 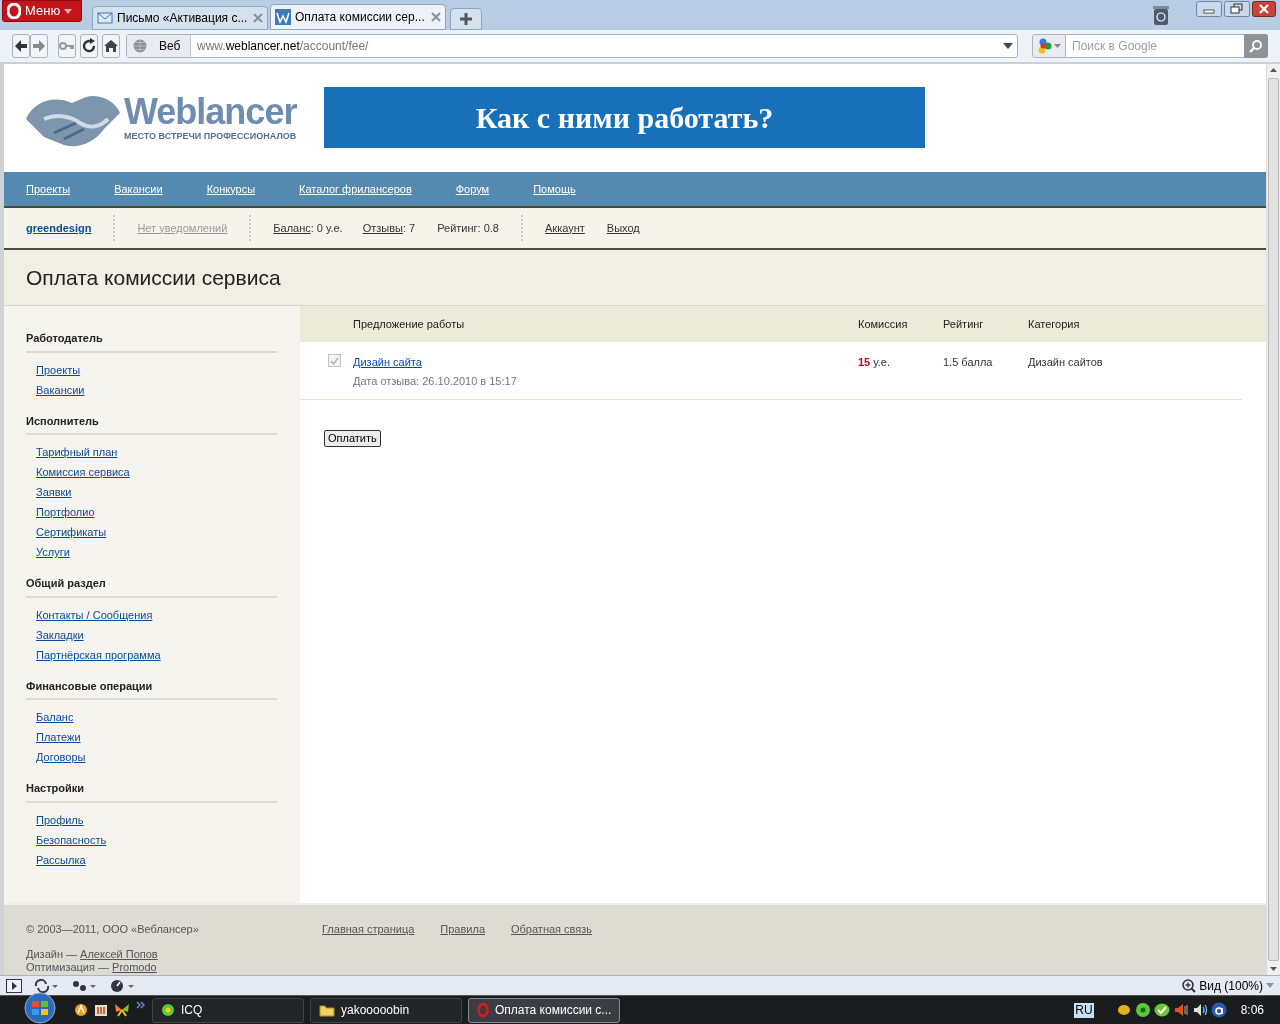 What do you see at coordinates (386, 1010) in the screenshot?
I see `taskbar-button: yakooooobin` at bounding box center [386, 1010].